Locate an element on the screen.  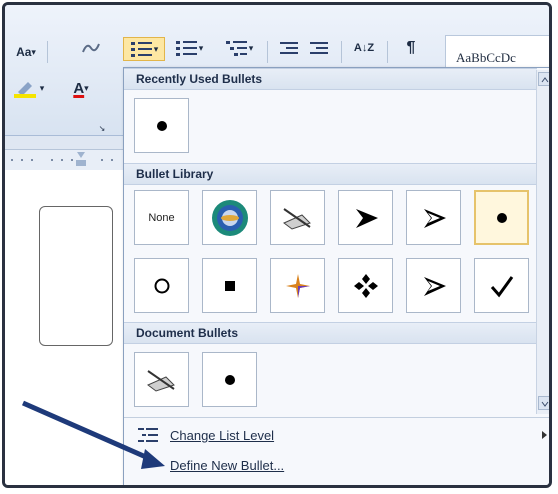
document-page is located at coordinates (64, 327).